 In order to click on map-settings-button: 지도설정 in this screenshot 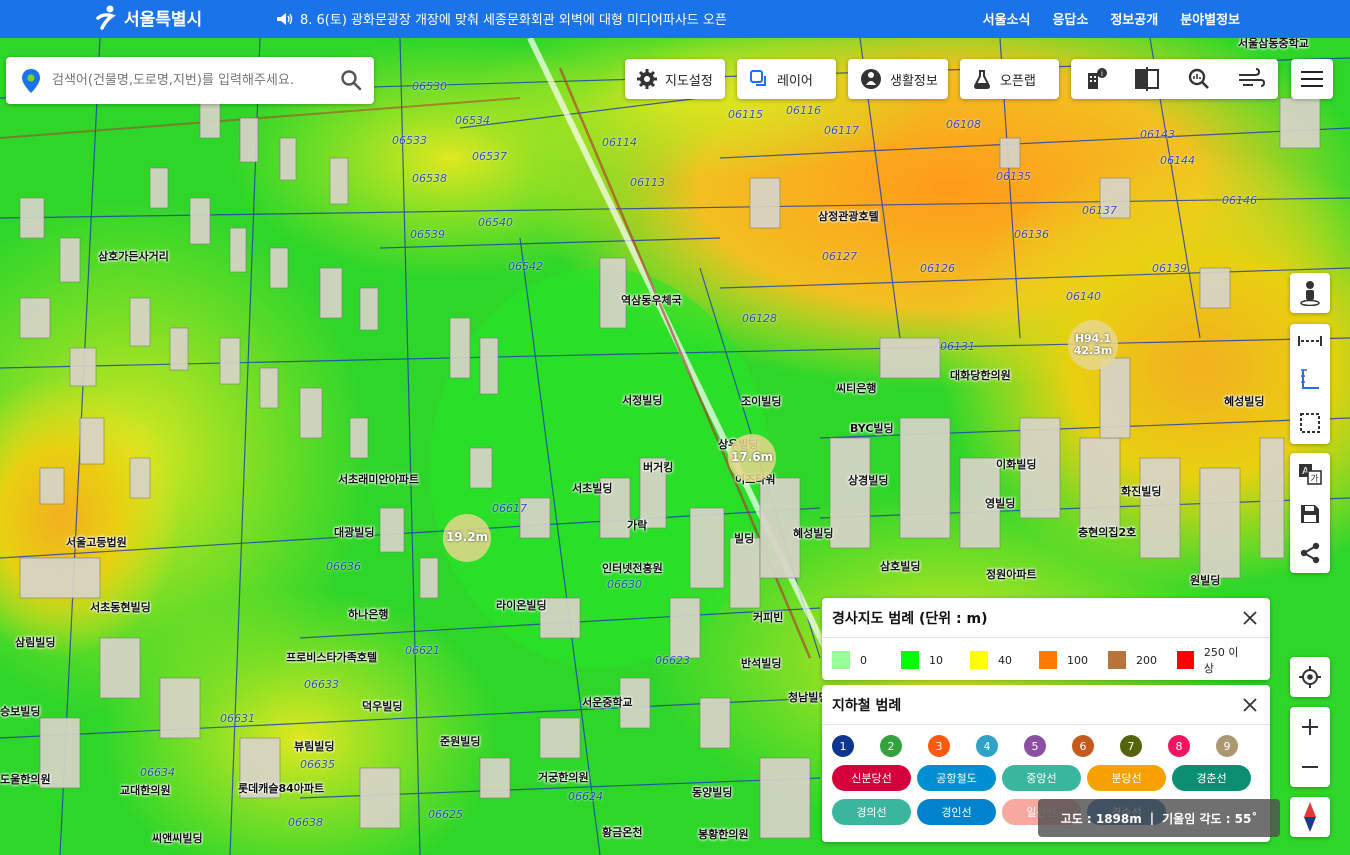, I will do `click(675, 79)`.